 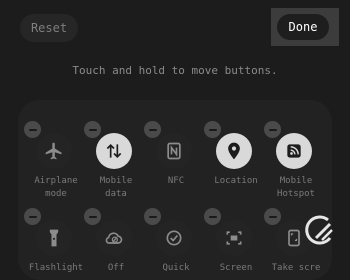 I want to click on screen-icon, so click(x=234, y=238).